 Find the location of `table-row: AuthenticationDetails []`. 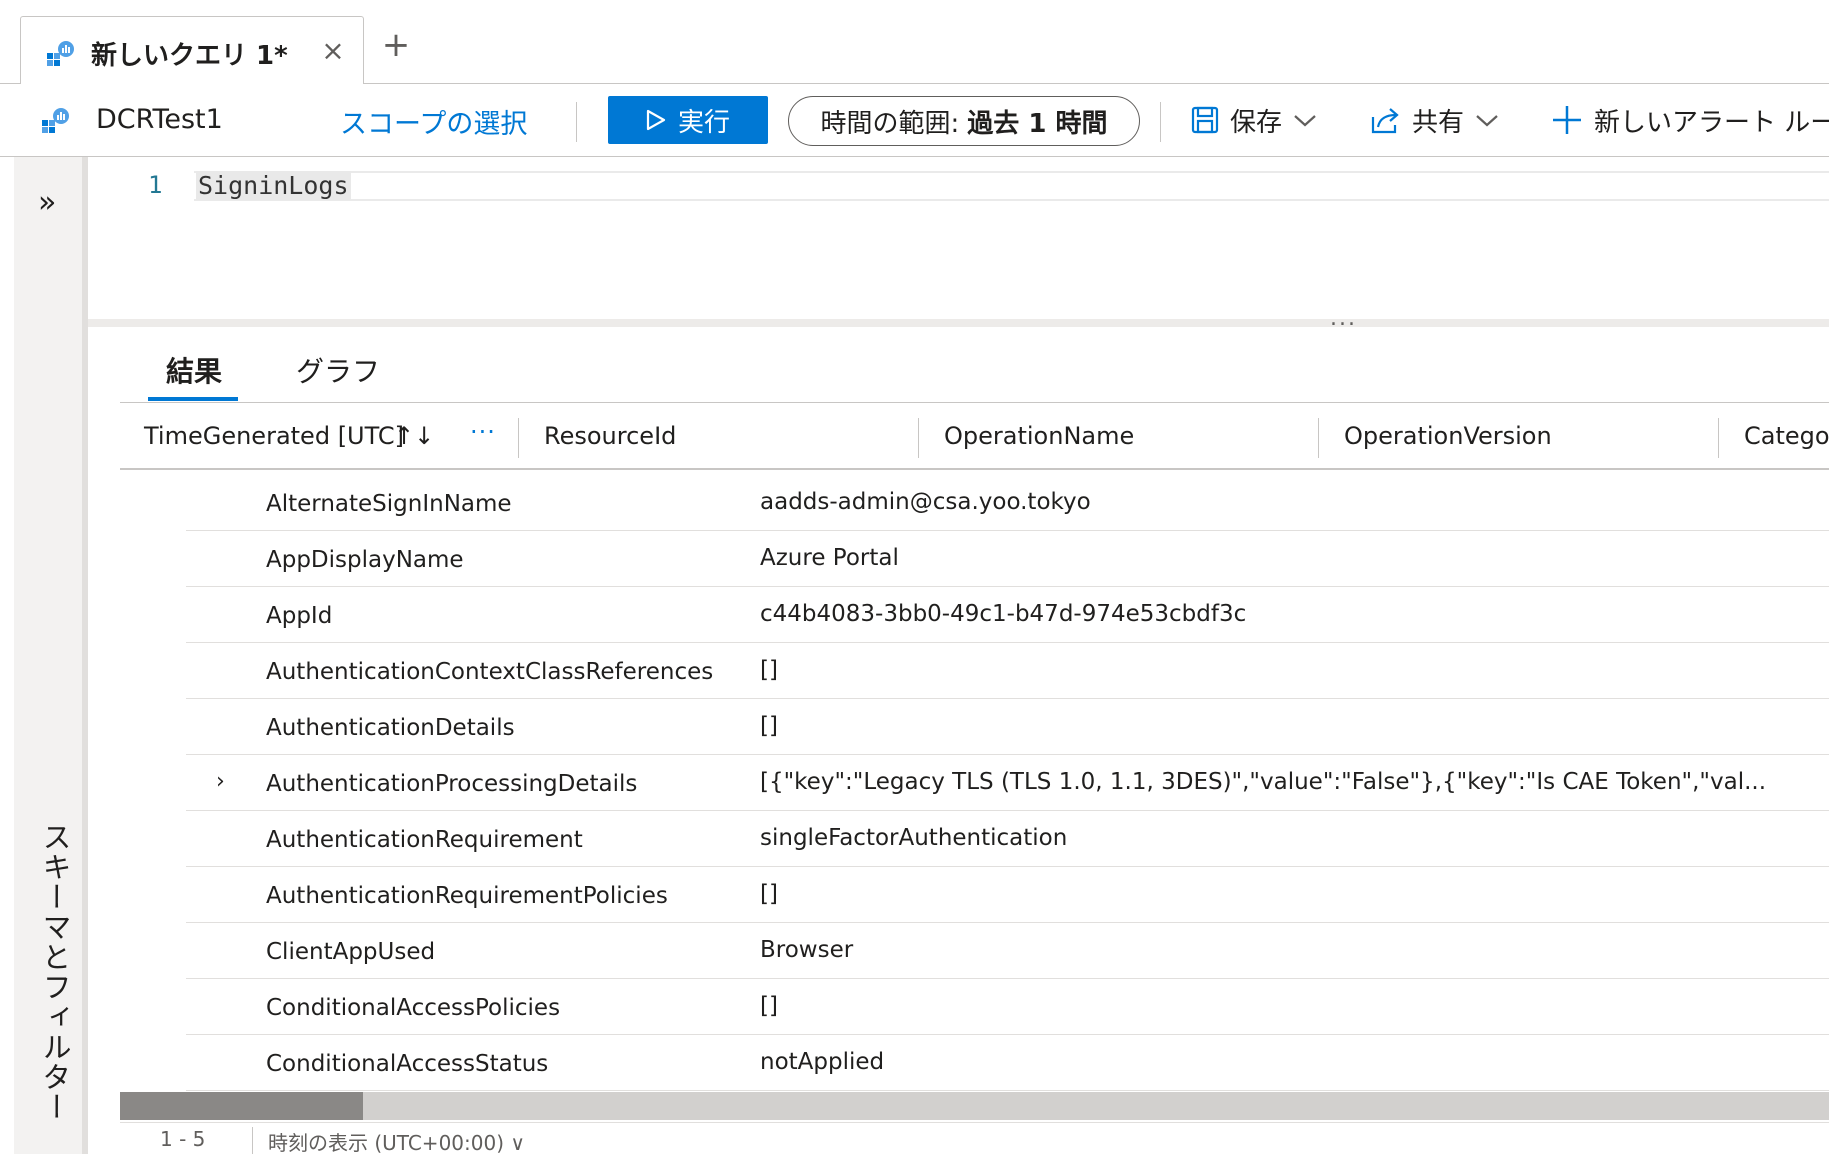

table-row: AuthenticationDetails [] is located at coordinates (1007, 727).